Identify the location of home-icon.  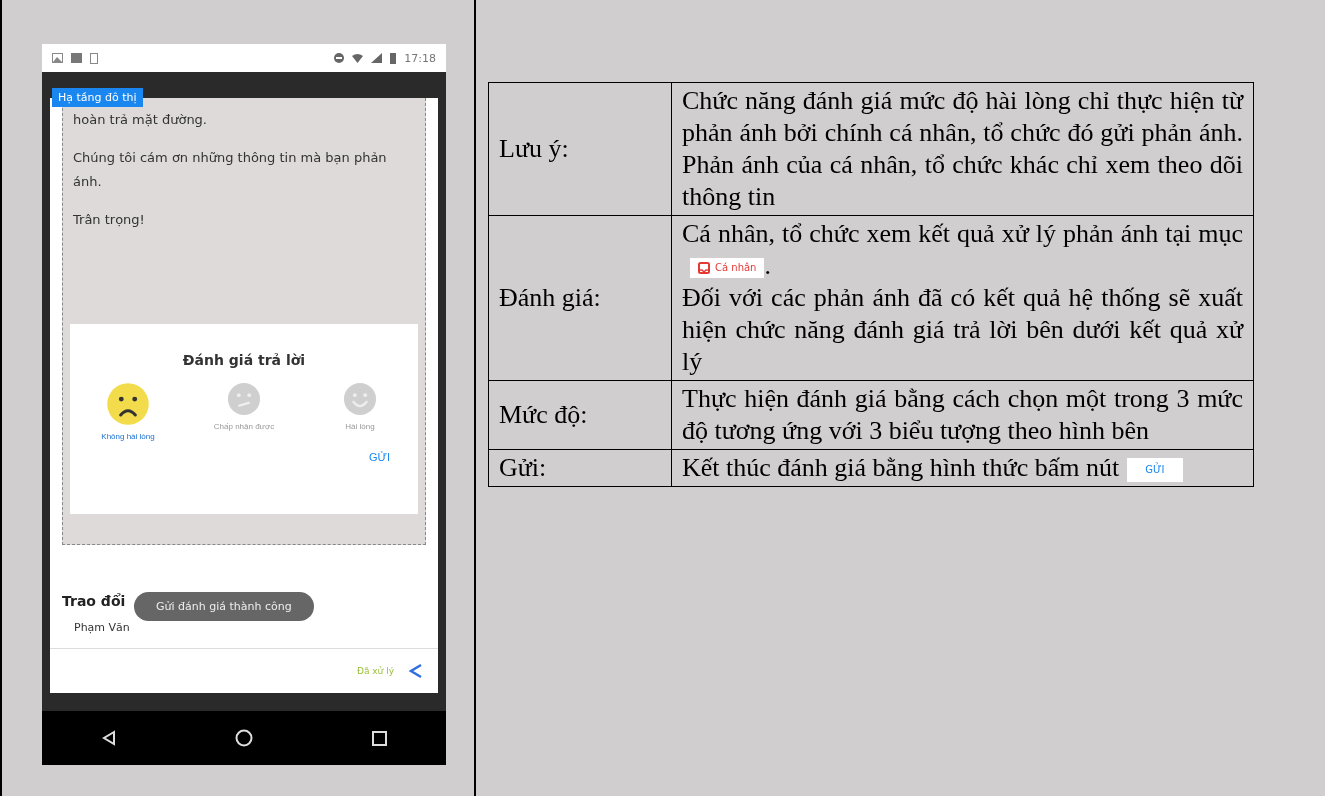
(243, 738).